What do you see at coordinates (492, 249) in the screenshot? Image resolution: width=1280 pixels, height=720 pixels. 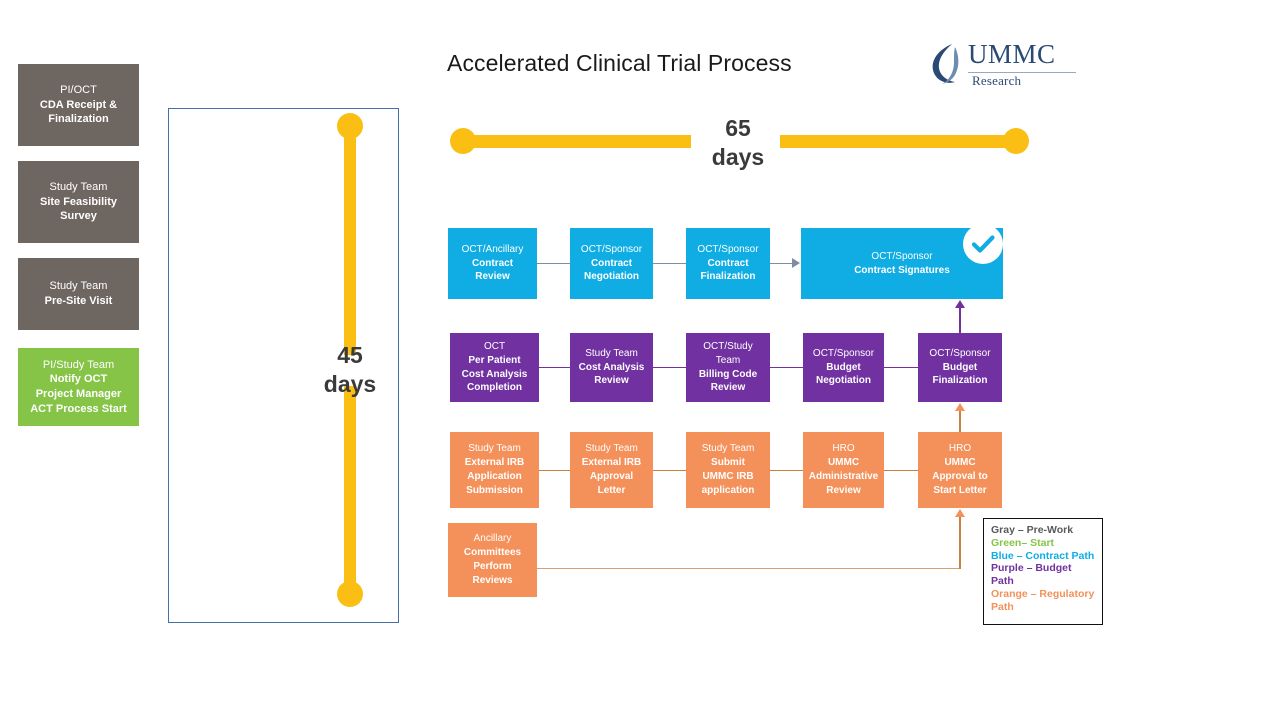 I see `box-line: OCT/Ancillary` at bounding box center [492, 249].